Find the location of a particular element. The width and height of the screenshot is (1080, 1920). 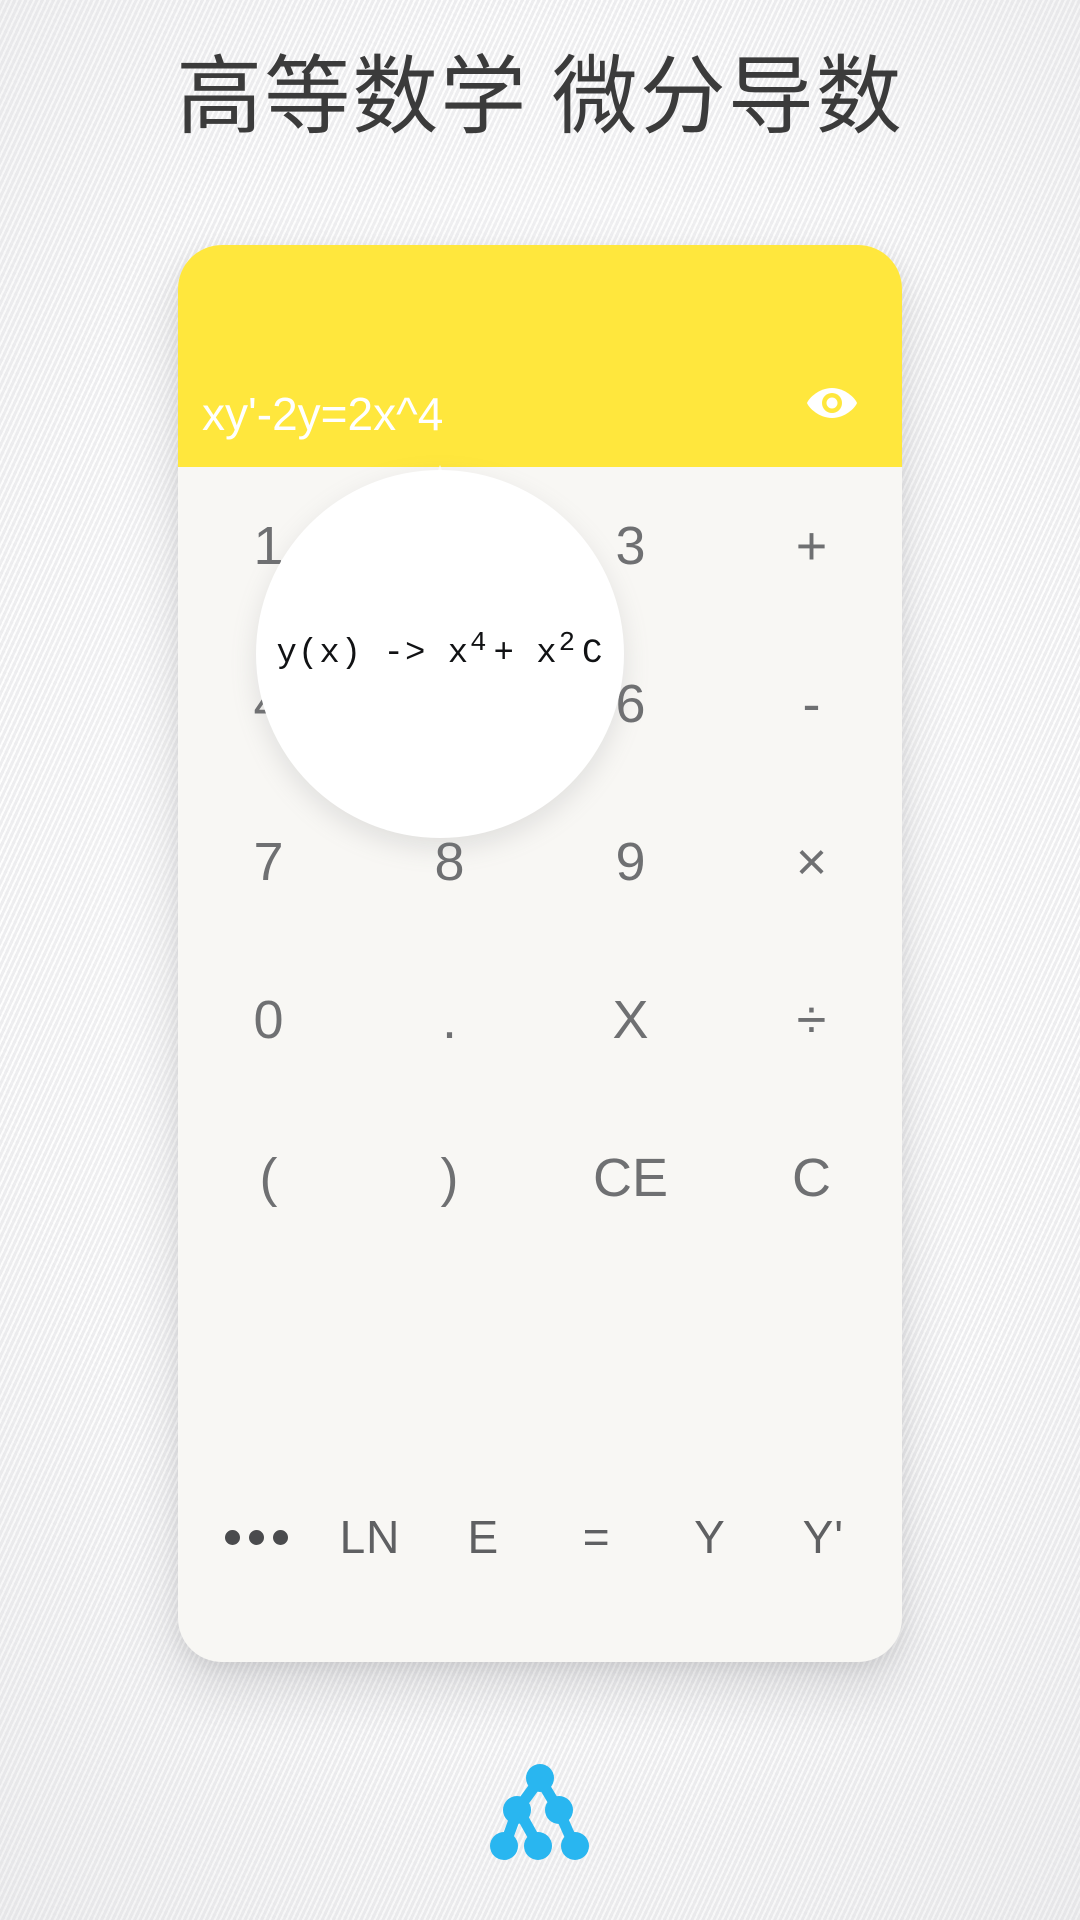

key-open-paren: ( is located at coordinates (268, 1178).